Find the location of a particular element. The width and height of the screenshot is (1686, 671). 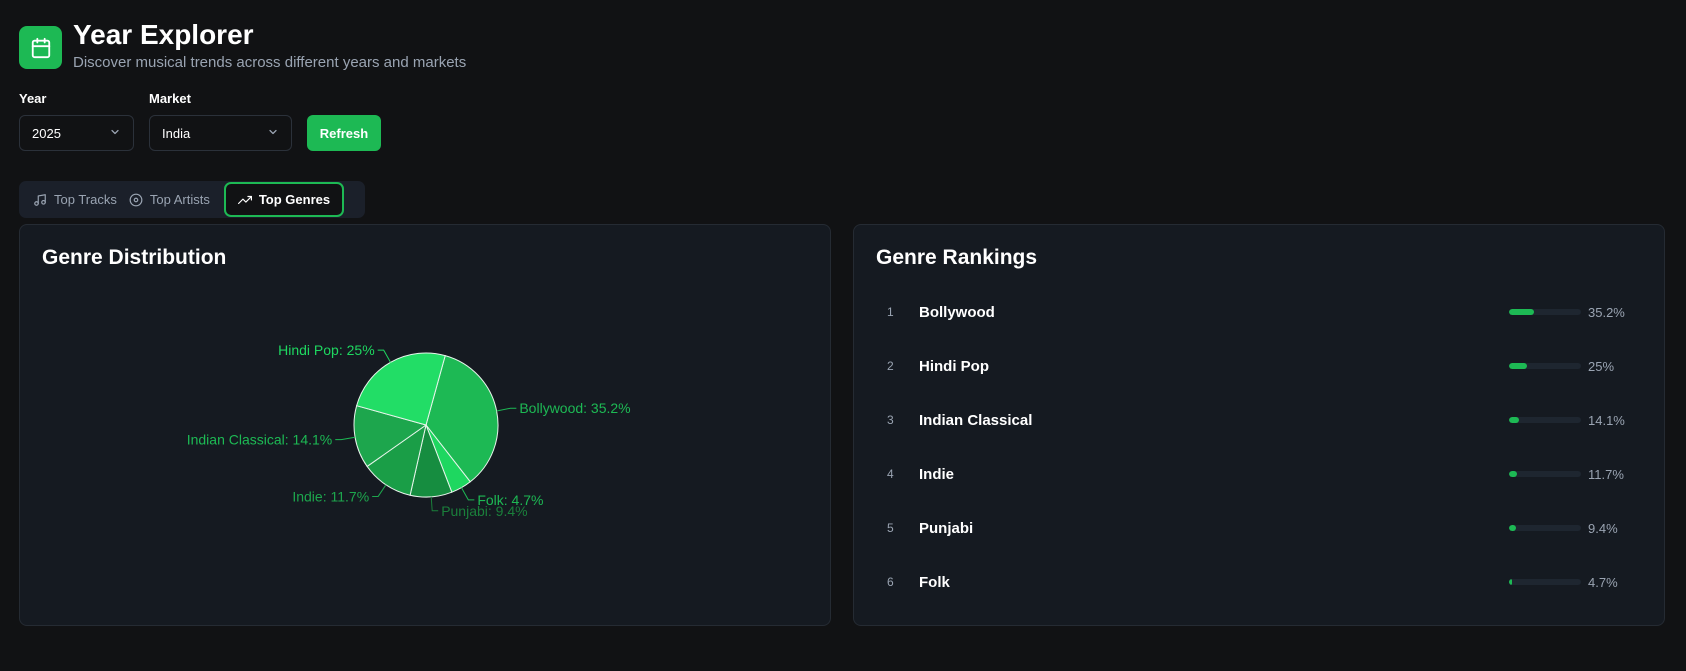

ranking-percent: 4.7% is located at coordinates (1603, 582).